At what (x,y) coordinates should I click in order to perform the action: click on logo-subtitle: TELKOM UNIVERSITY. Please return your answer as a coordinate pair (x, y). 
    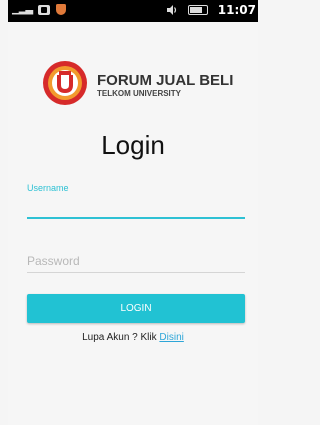
    Looking at the image, I should click on (139, 93).